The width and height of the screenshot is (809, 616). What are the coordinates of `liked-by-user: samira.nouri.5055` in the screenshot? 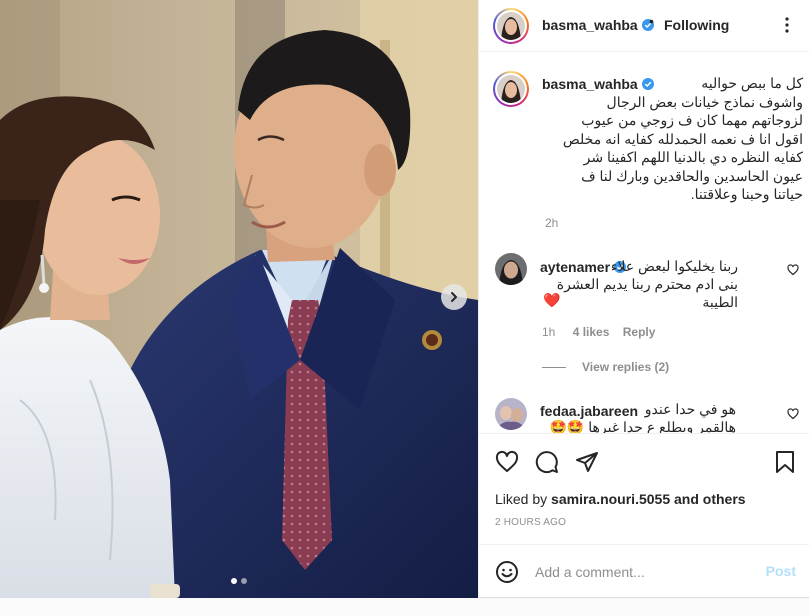 It's located at (610, 499).